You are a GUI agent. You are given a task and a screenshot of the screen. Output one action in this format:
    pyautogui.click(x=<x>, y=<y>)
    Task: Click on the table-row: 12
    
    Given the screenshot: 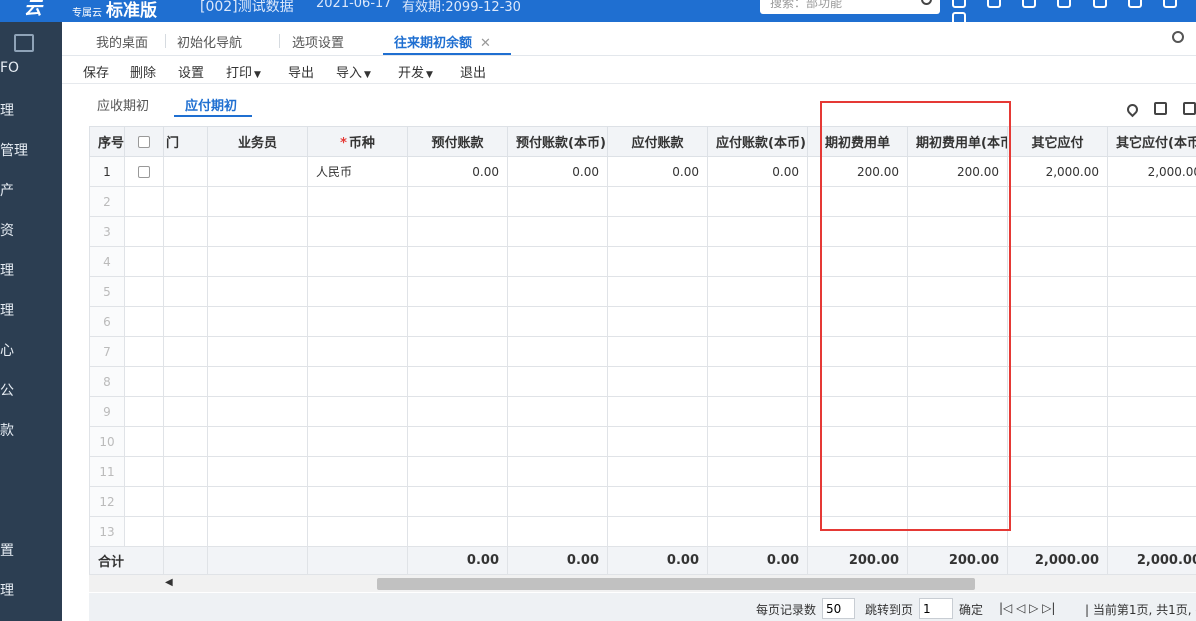 What is the action you would take?
    pyautogui.click(x=642, y=501)
    